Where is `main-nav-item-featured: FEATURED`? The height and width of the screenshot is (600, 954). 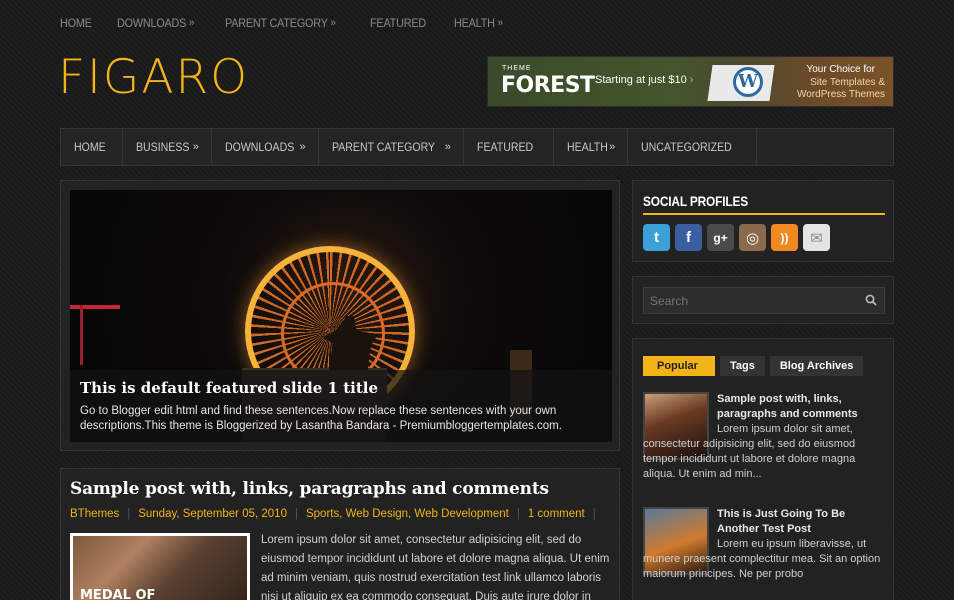
main-nav-item-featured: FEATURED is located at coordinates (509, 147).